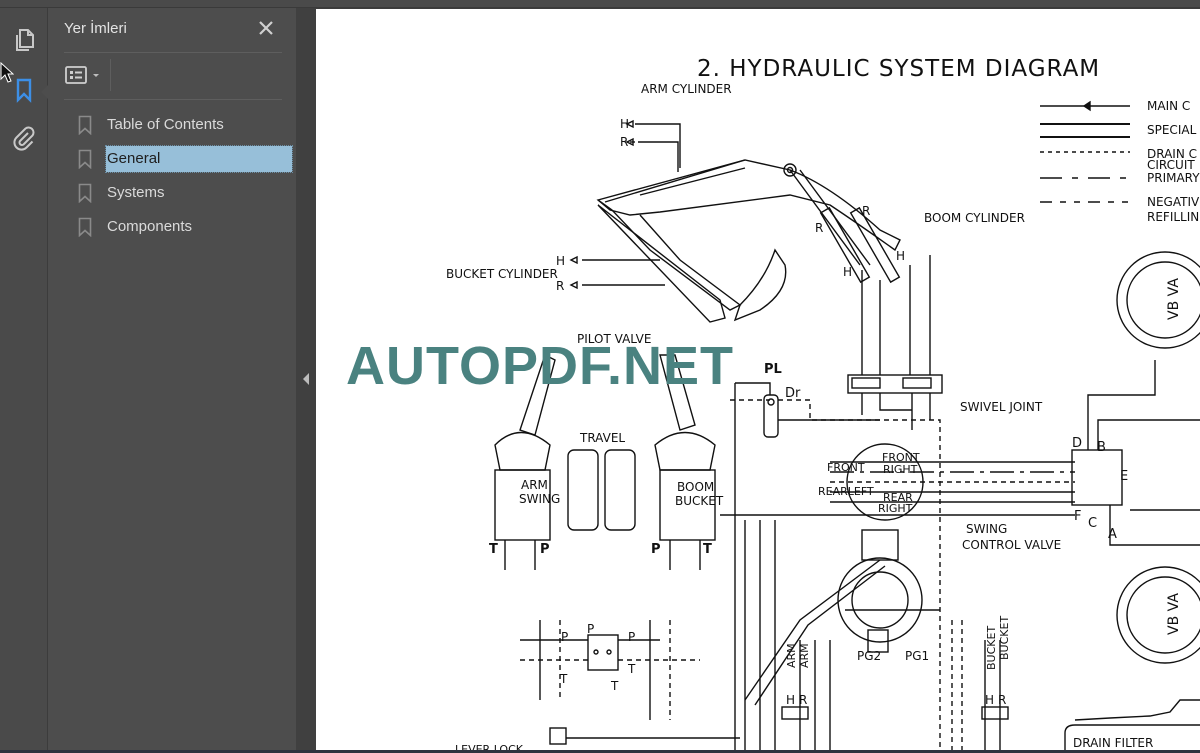  I want to click on bookmark-item-table-of-contents: Table of Contents, so click(185, 125).